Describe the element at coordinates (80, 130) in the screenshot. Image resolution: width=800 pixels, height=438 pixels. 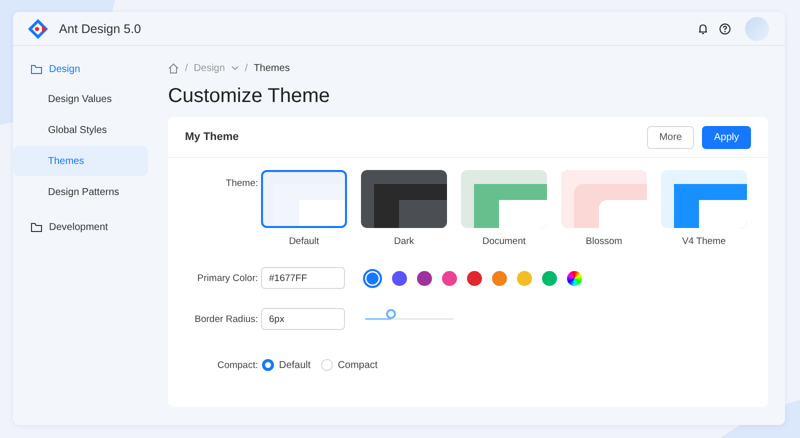
I see `submenu-item: Global Styles` at that location.